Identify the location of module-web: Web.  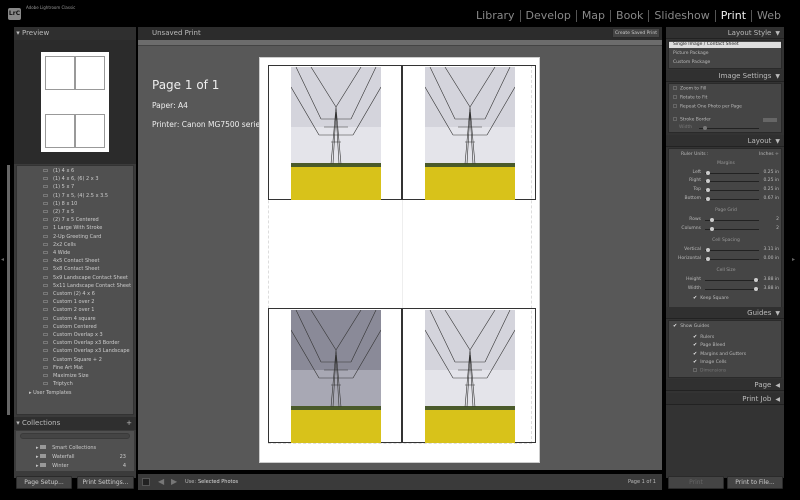
(769, 16).